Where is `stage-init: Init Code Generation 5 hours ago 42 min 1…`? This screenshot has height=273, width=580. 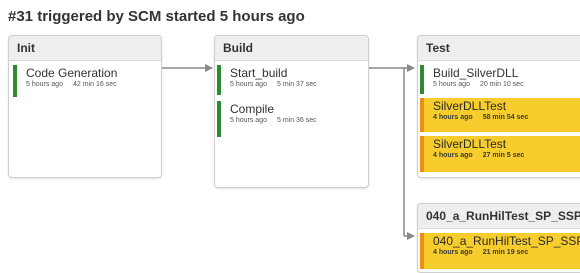 stage-init: Init Code Generation 5 hours ago 42 min 1… is located at coordinates (85, 106).